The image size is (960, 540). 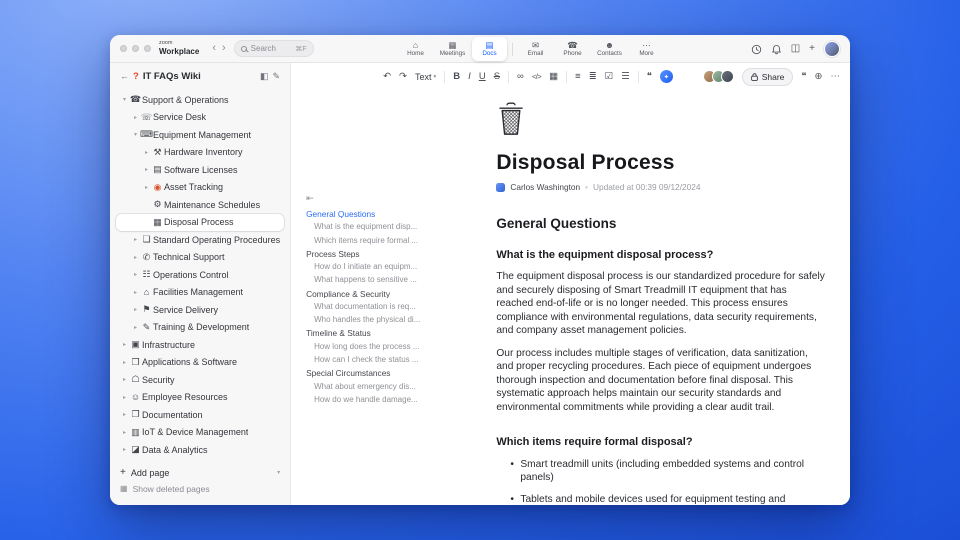 What do you see at coordinates (403, 77) in the screenshot?
I see `redo-icon: ↷` at bounding box center [403, 77].